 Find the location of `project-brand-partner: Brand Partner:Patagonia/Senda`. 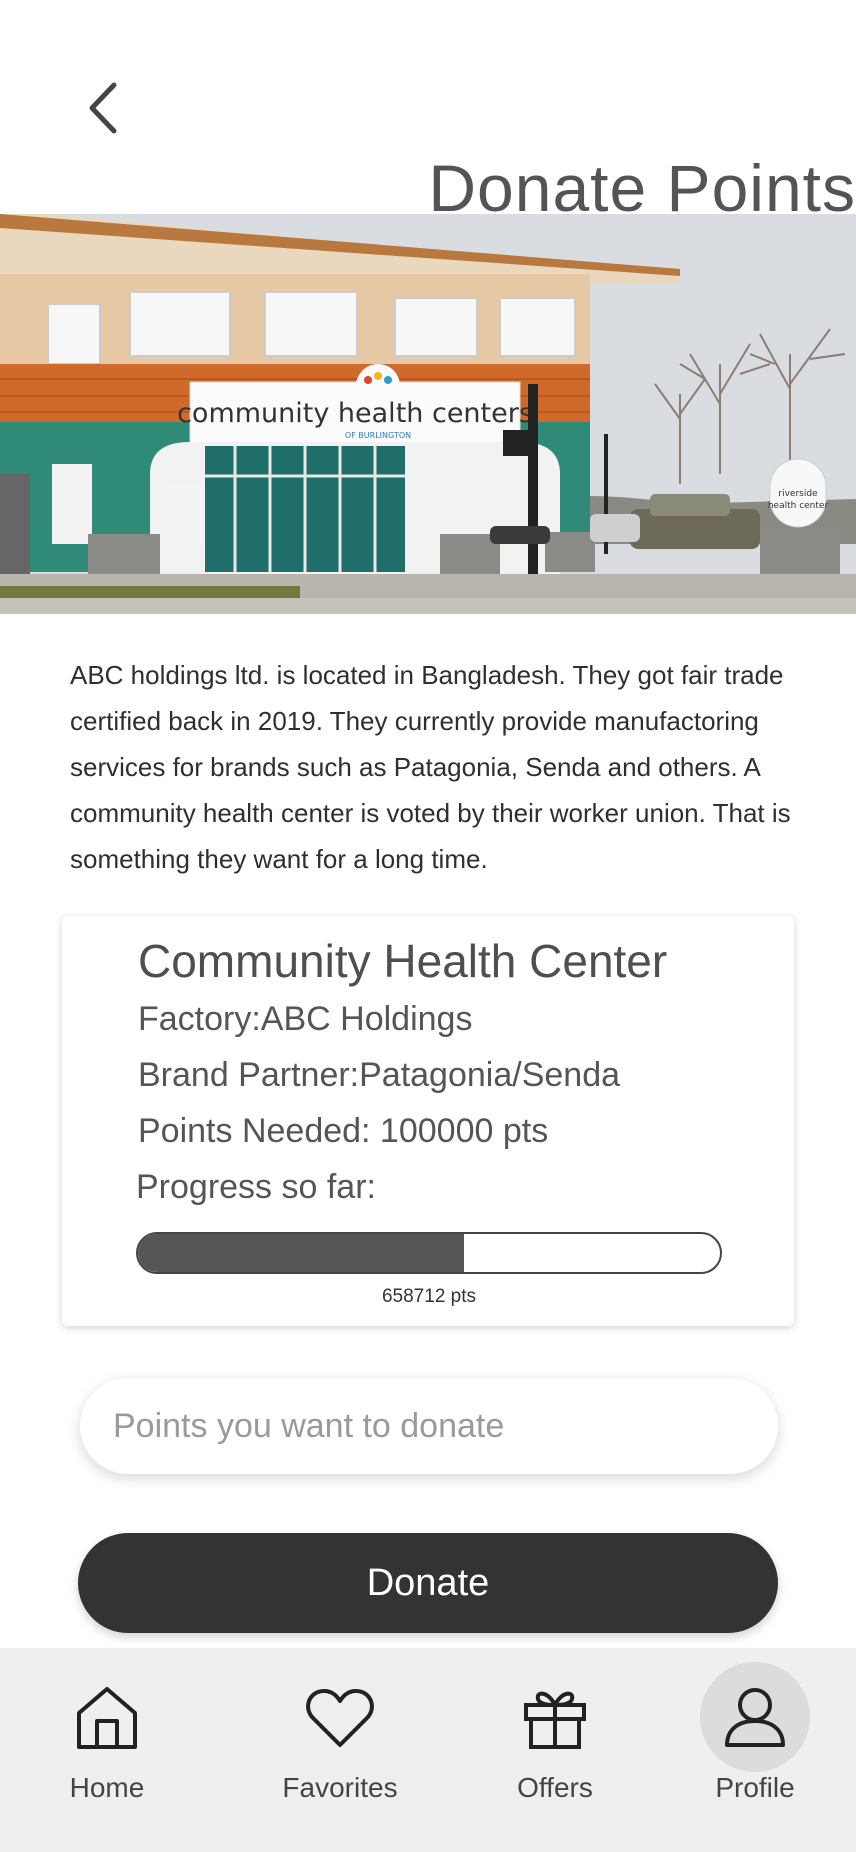

project-brand-partner: Brand Partner:Patagonia/Senda is located at coordinates (379, 1075).